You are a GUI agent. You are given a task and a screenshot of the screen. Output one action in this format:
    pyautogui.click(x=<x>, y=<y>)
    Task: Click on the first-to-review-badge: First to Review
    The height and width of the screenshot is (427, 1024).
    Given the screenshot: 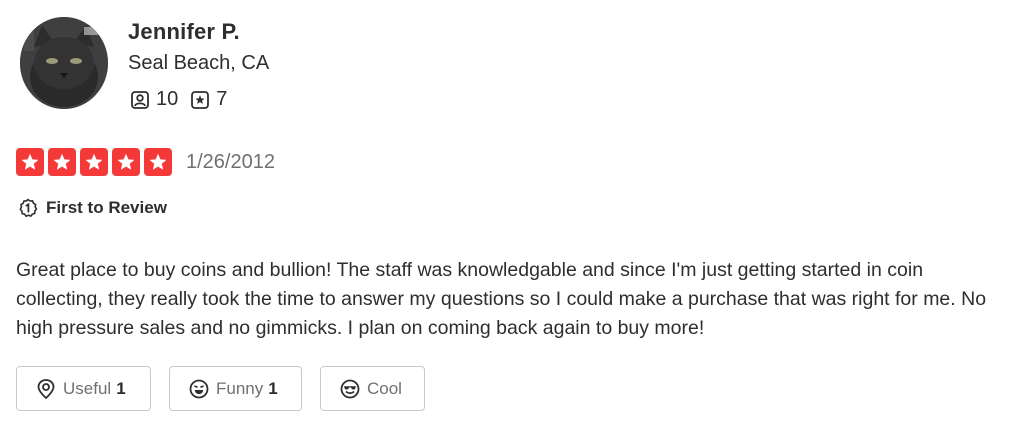 What is the action you would take?
    pyautogui.click(x=92, y=208)
    